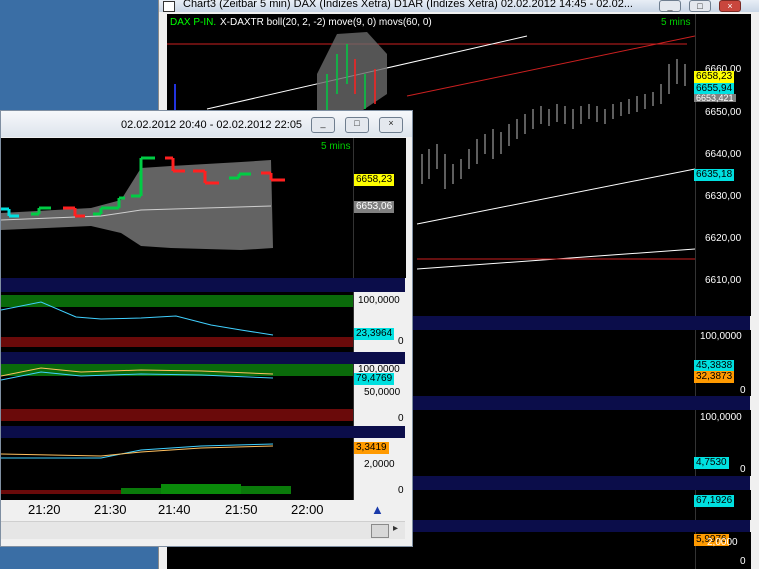  Describe the element at coordinates (382, 247) in the screenshot. I see `price-axis-label: 6645,00` at that location.